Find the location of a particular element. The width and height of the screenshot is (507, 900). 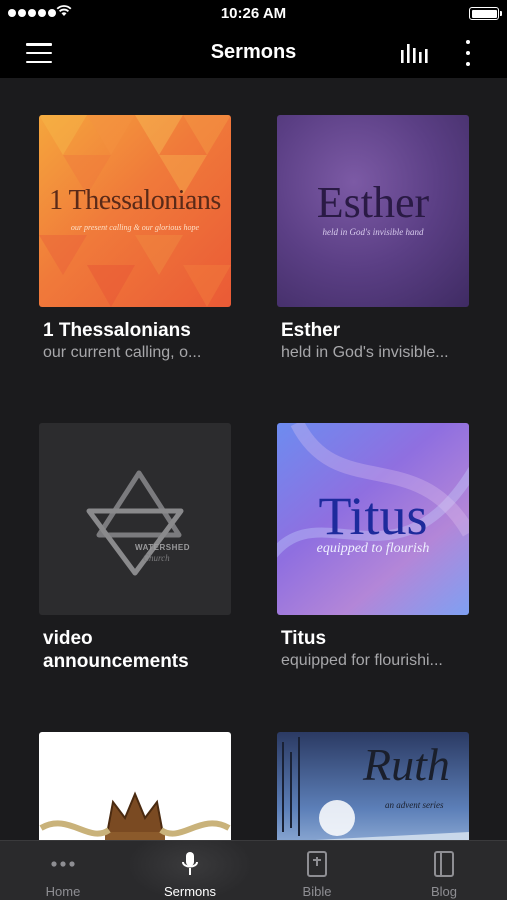

tab-home: Home is located at coordinates (63, 870).